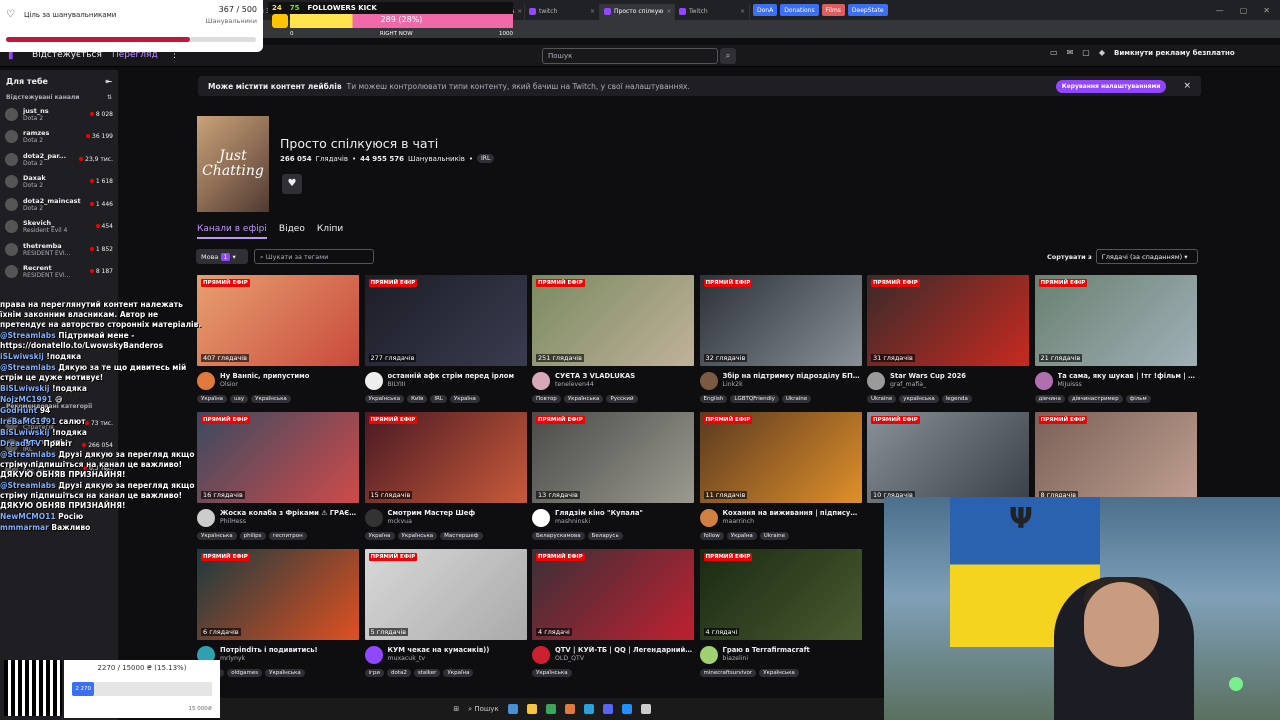 The width and height of the screenshot is (1280, 720). What do you see at coordinates (457, 650) in the screenshot?
I see `stream-title: КУМ чекає на кумасиків))` at bounding box center [457, 650].